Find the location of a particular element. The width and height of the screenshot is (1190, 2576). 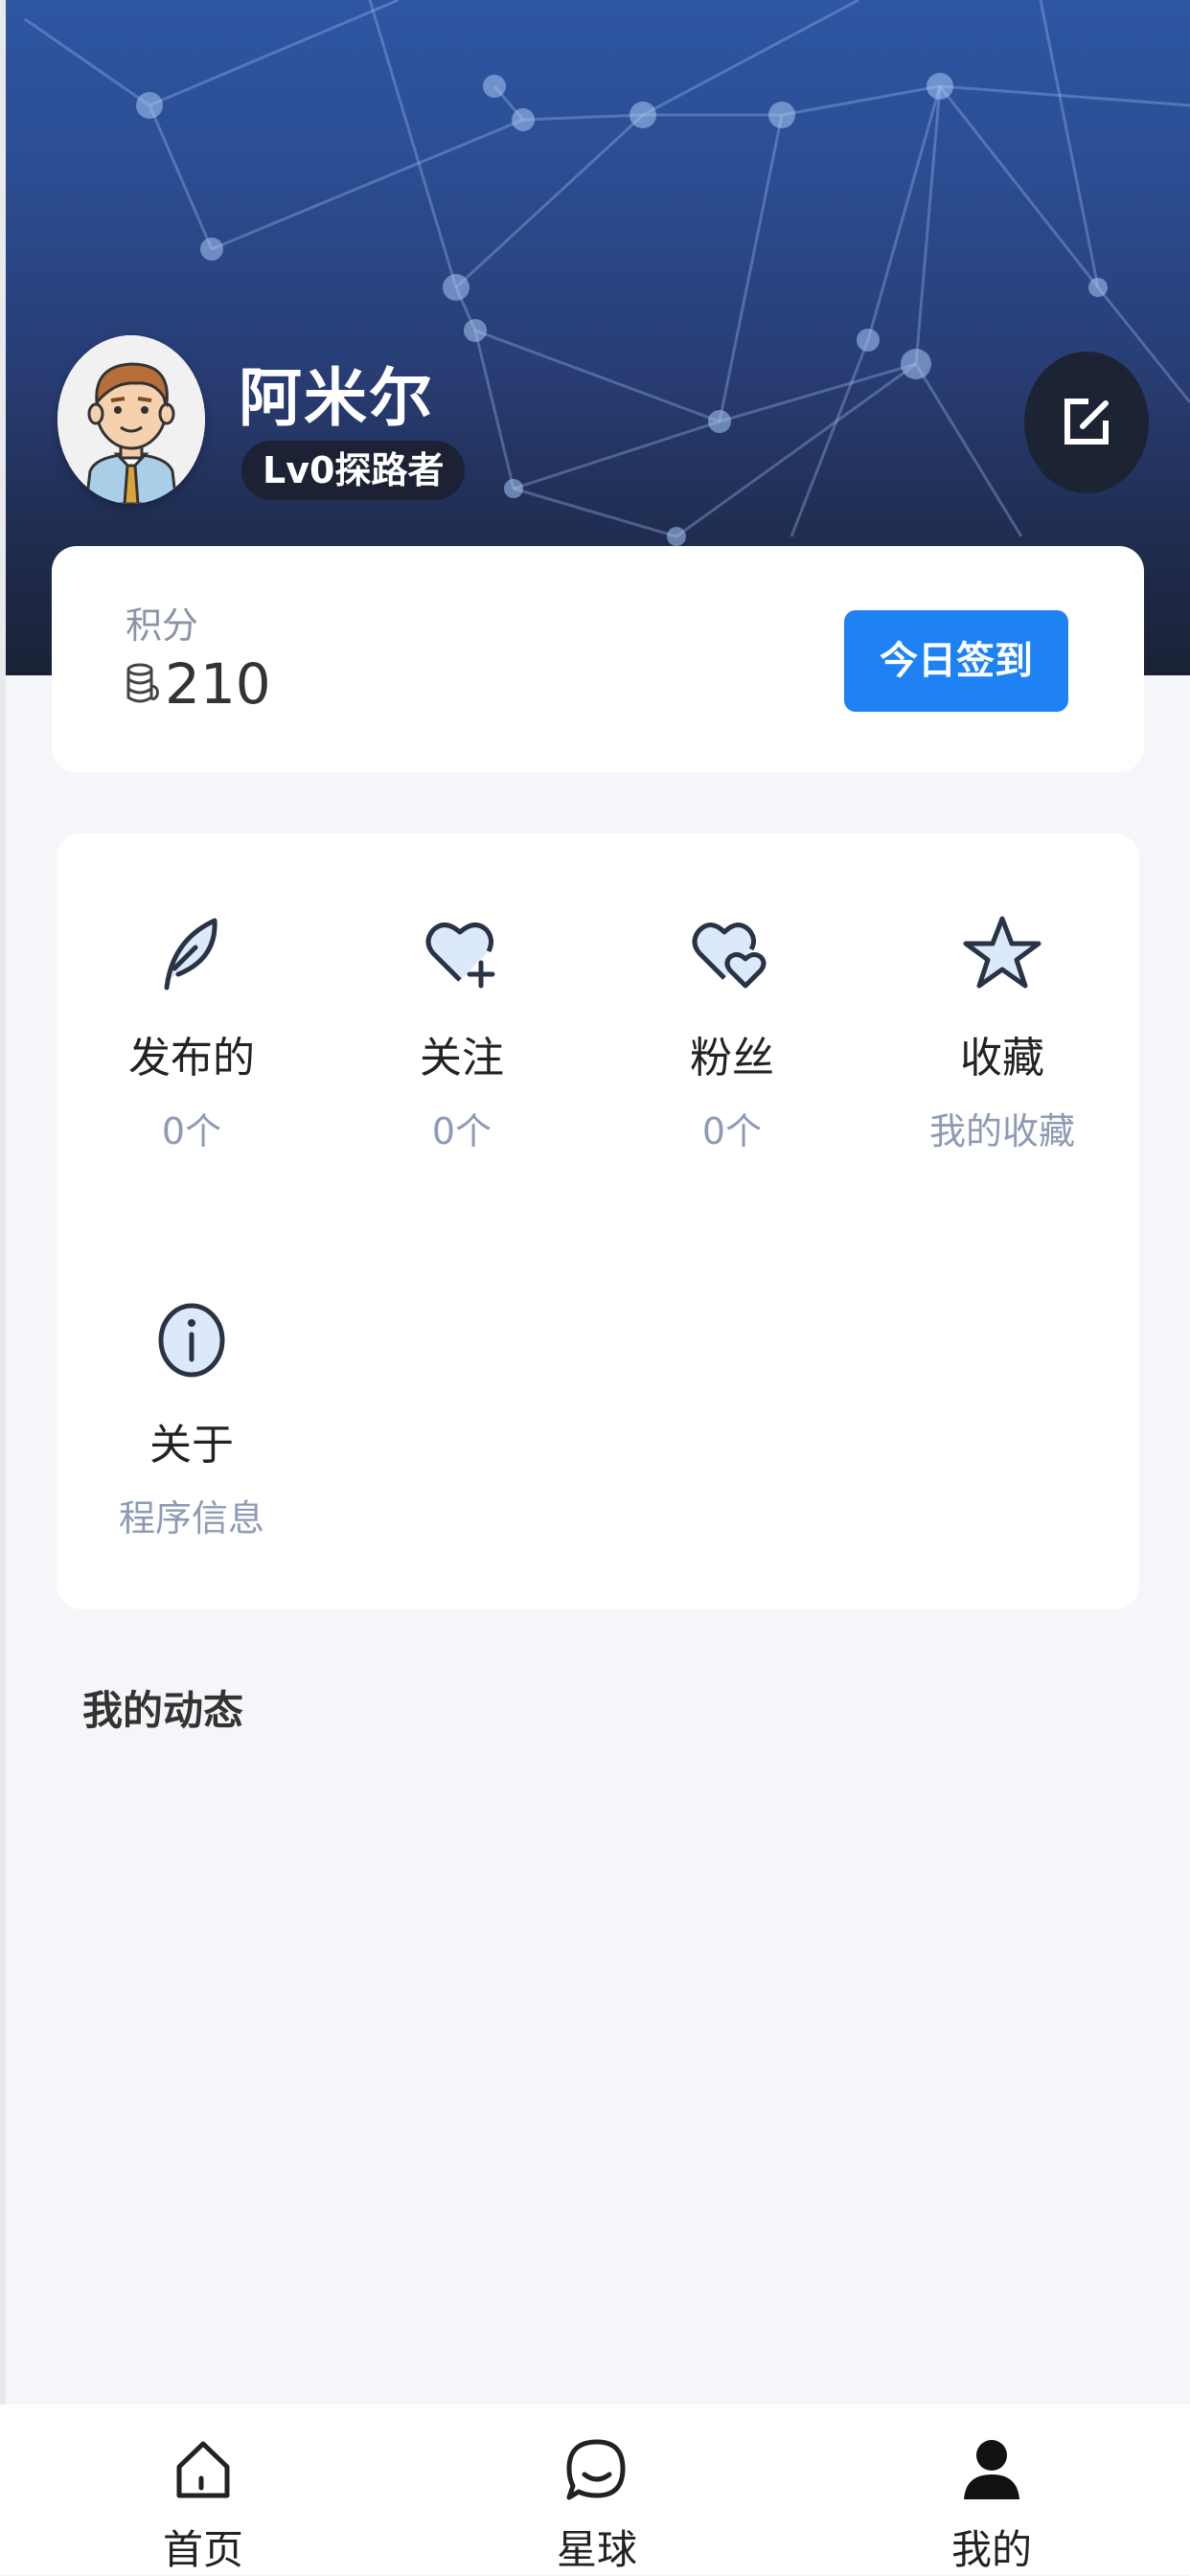

menu-item-subtitle: 我的收藏 is located at coordinates (1002, 1131).